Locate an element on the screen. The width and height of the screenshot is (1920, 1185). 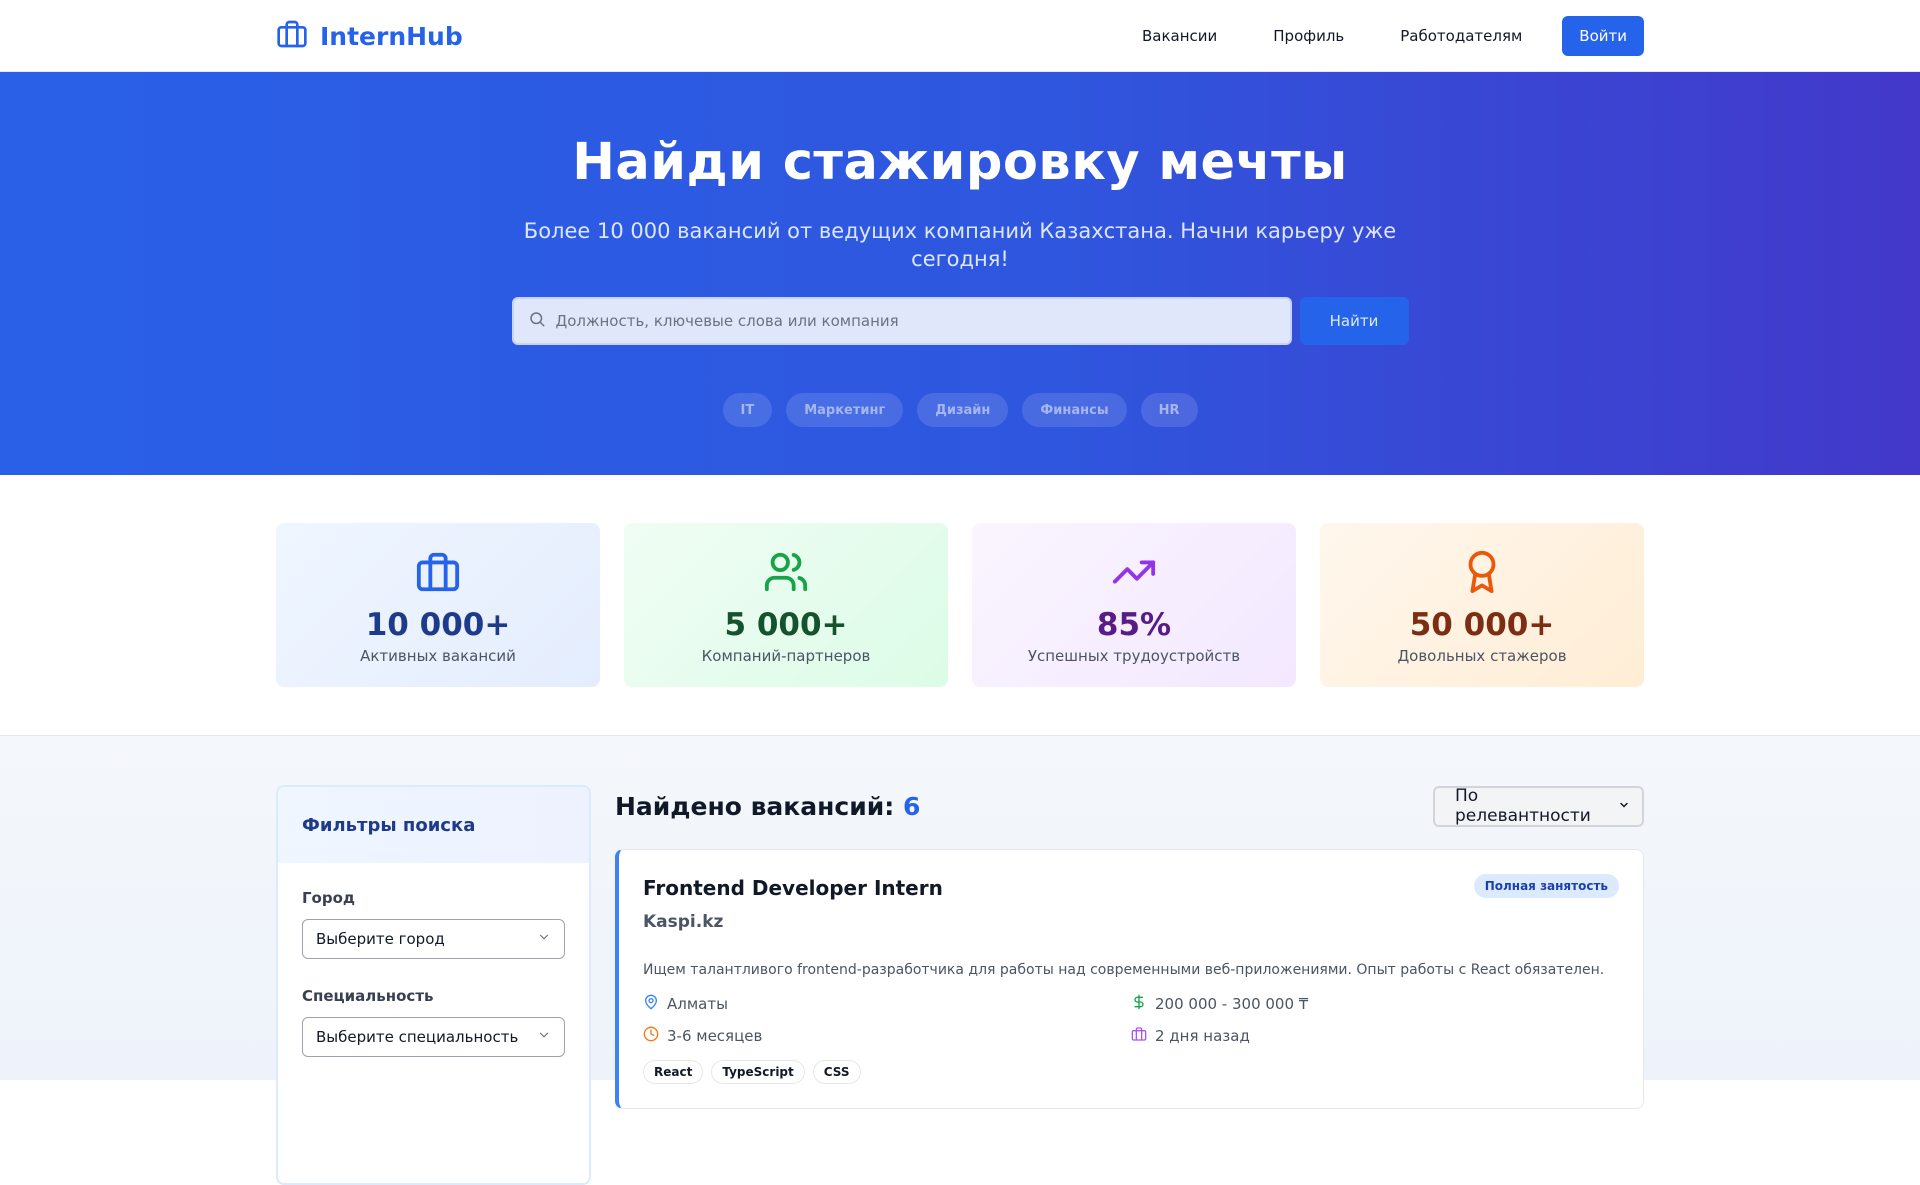
results-title-text: Найдено вакансий: is located at coordinates (755, 806).